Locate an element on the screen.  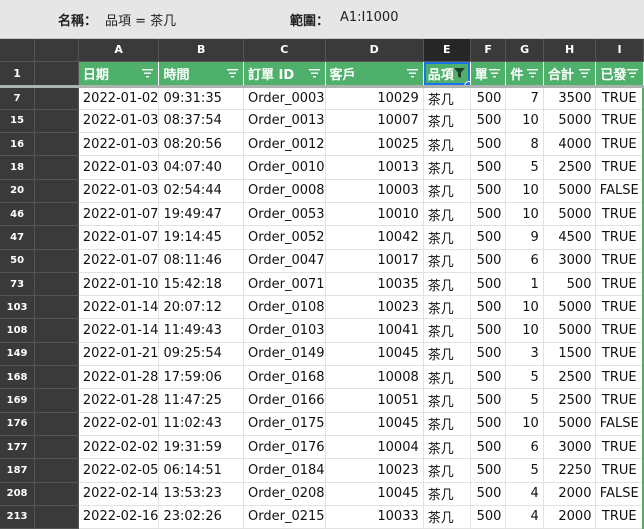
cell-c: Order_0003 is located at coordinates (284, 98).